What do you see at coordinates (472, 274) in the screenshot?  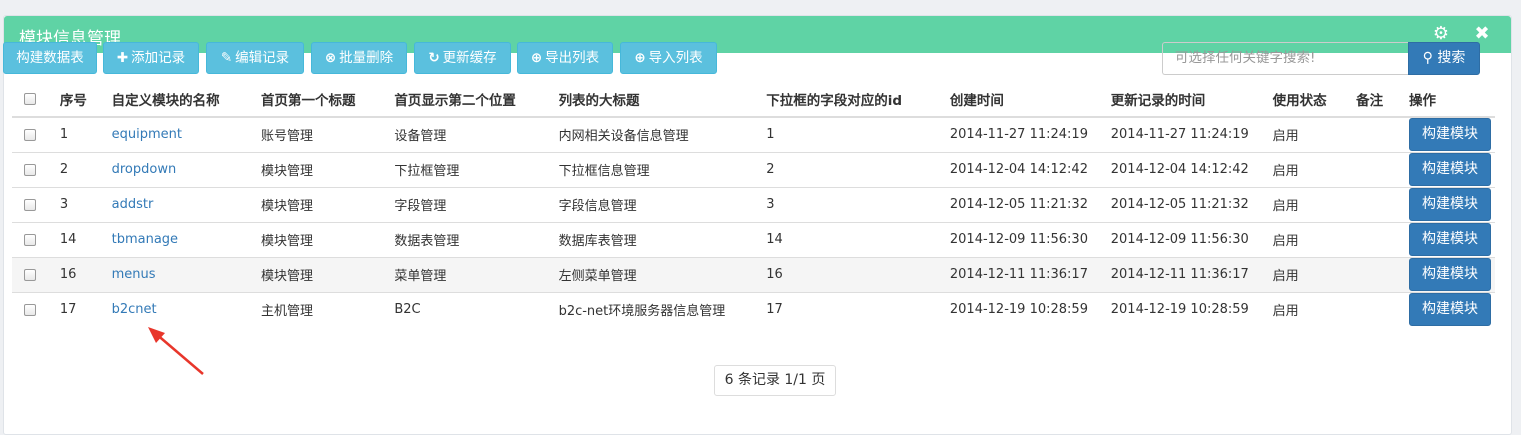 I see `cell-title2: 菜单管理` at bounding box center [472, 274].